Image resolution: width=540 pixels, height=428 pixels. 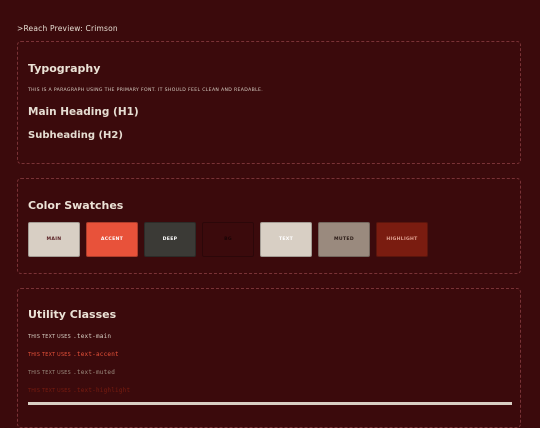 What do you see at coordinates (67, 28) in the screenshot?
I see `page-title: >Reach Preview: Crimson` at bounding box center [67, 28].